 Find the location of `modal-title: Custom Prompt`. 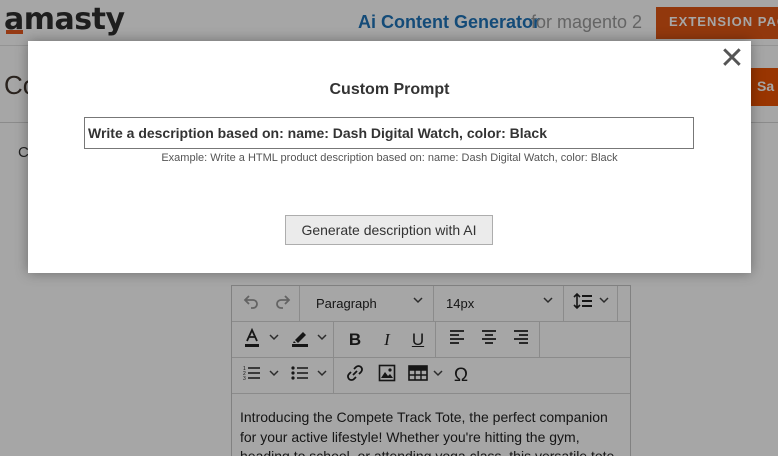

modal-title: Custom Prompt is located at coordinates (389, 89).